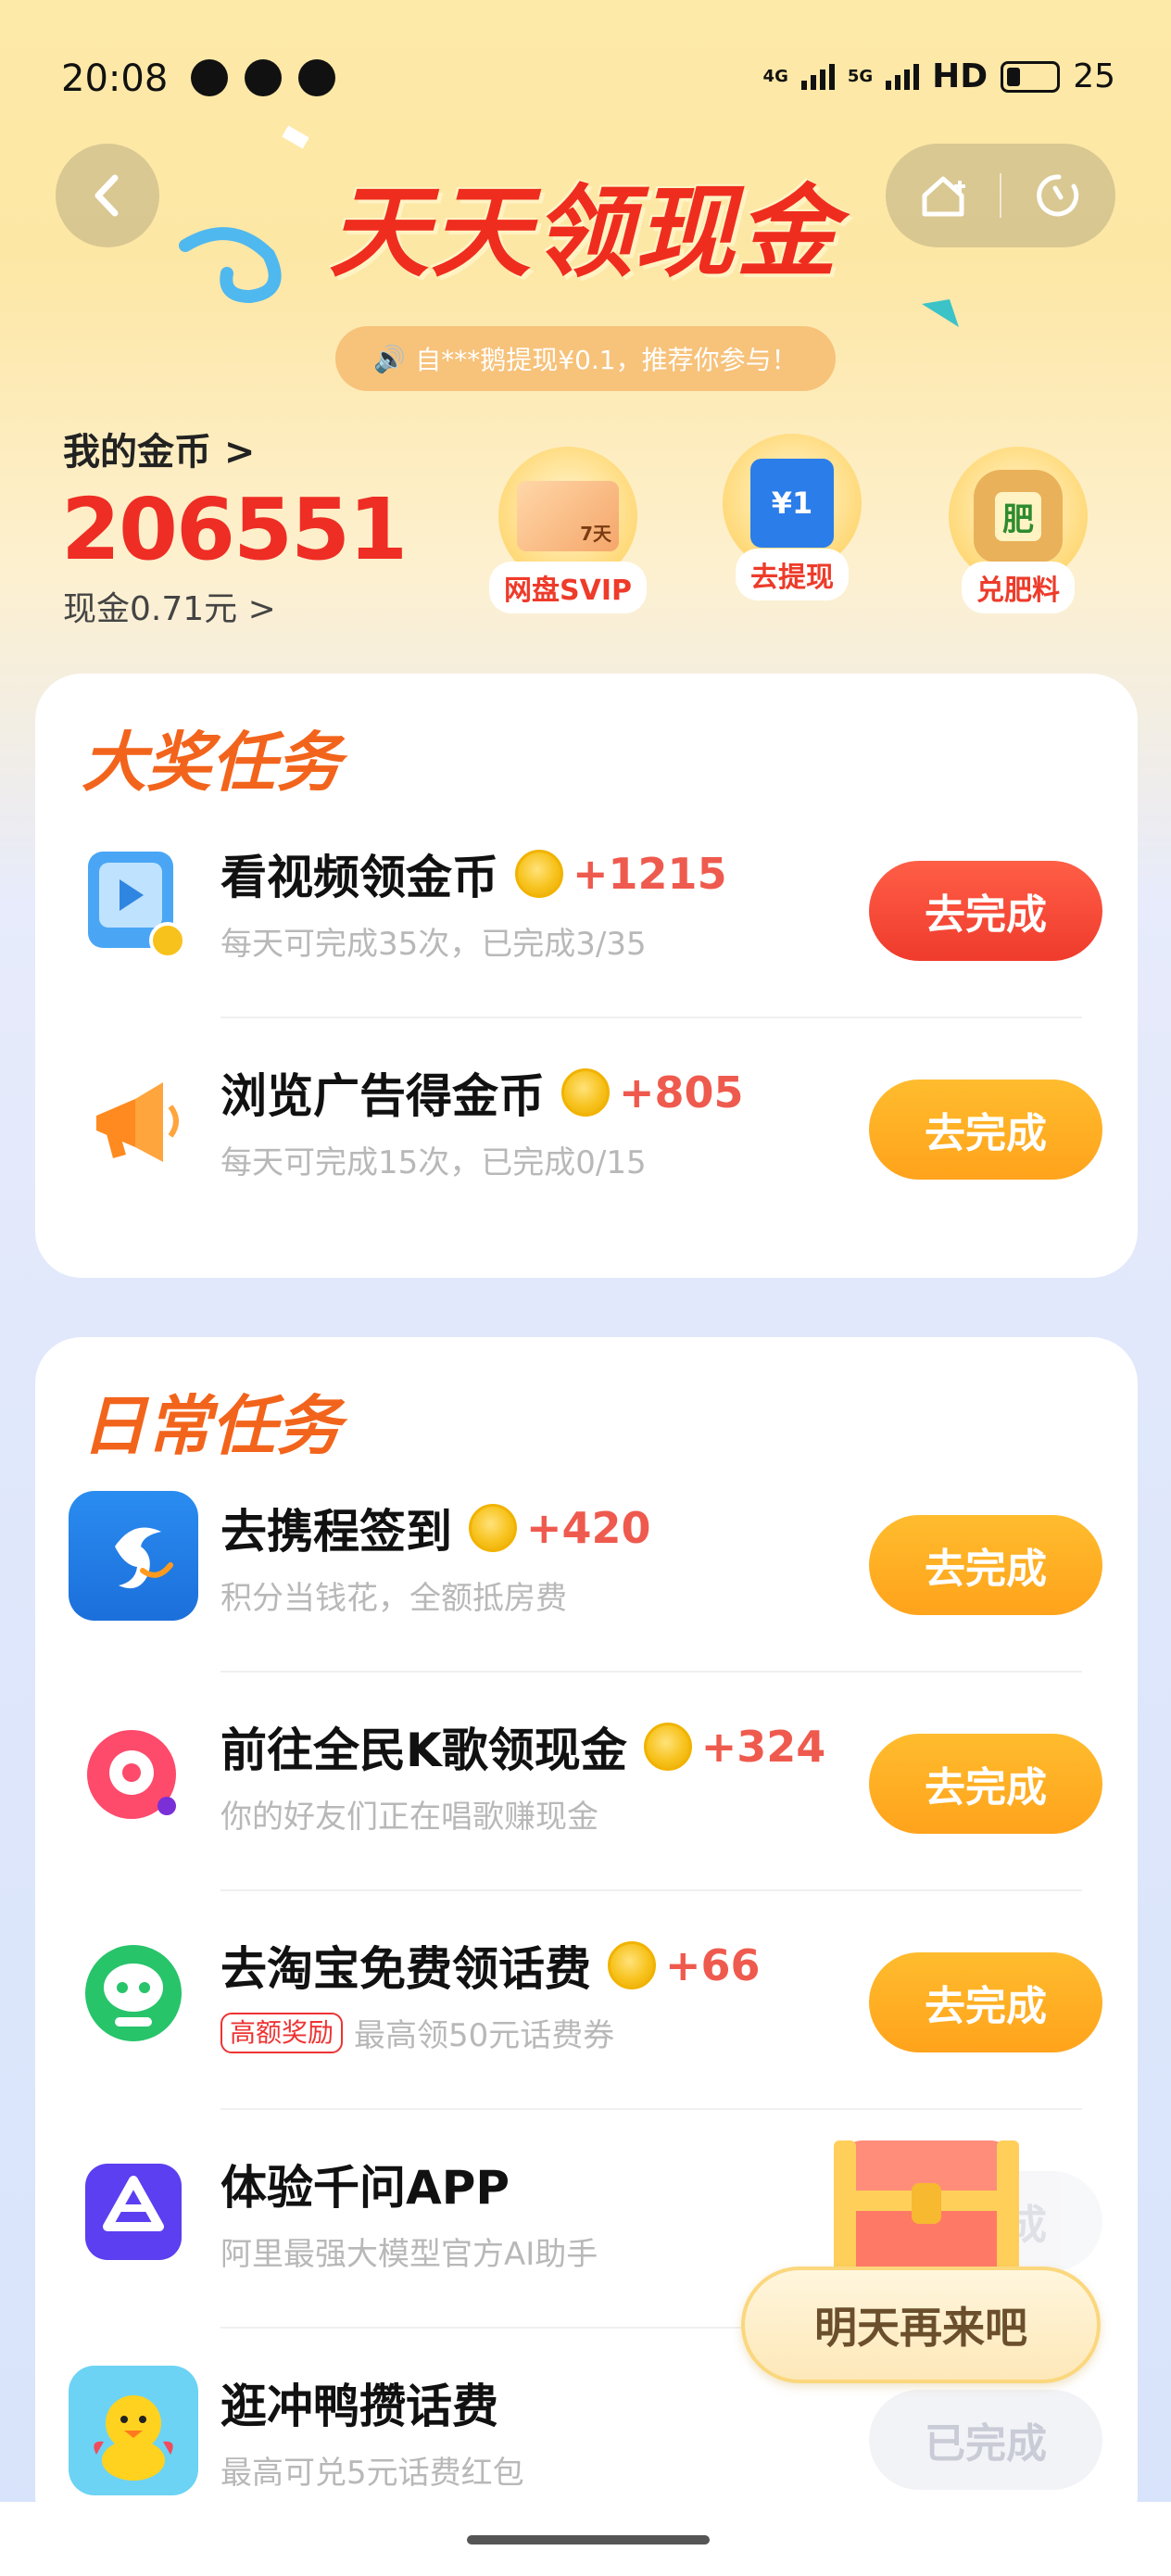  Describe the element at coordinates (134, 2212) in the screenshot. I see `qwen-app-icon` at that location.